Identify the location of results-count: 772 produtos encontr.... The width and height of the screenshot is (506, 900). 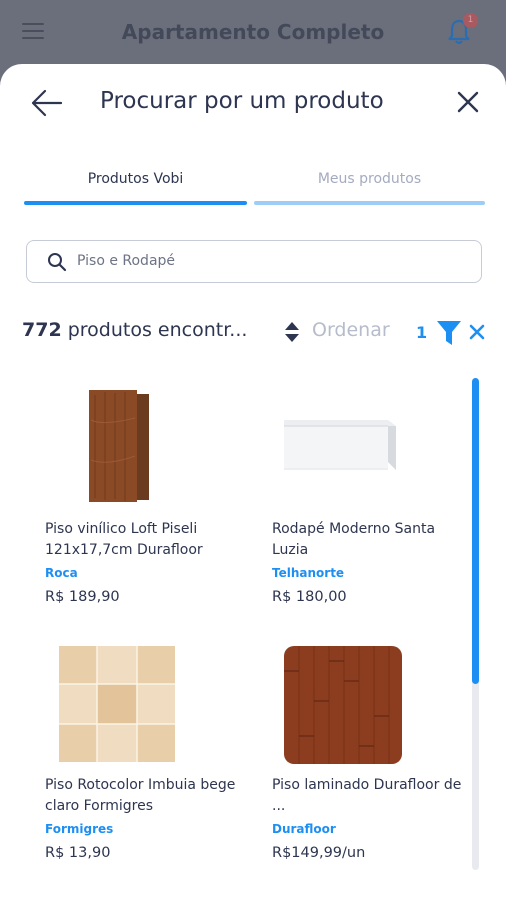
(134, 330).